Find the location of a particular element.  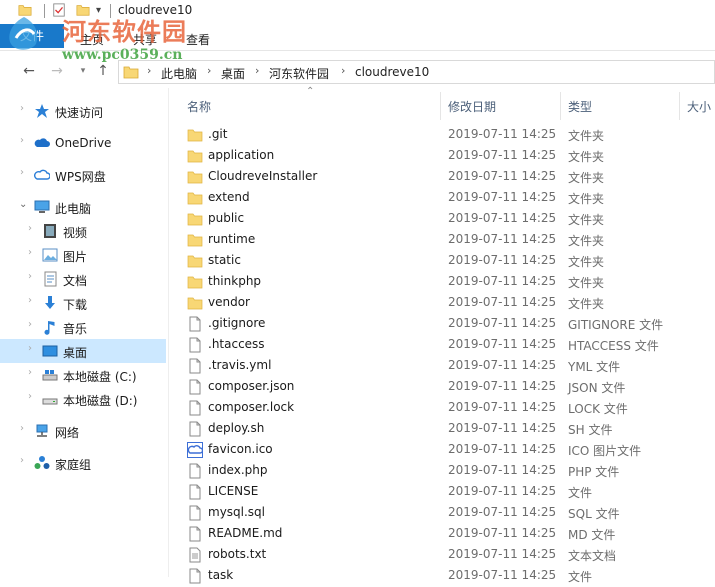

breadcrumb-desktop: 桌面 is located at coordinates (233, 73).